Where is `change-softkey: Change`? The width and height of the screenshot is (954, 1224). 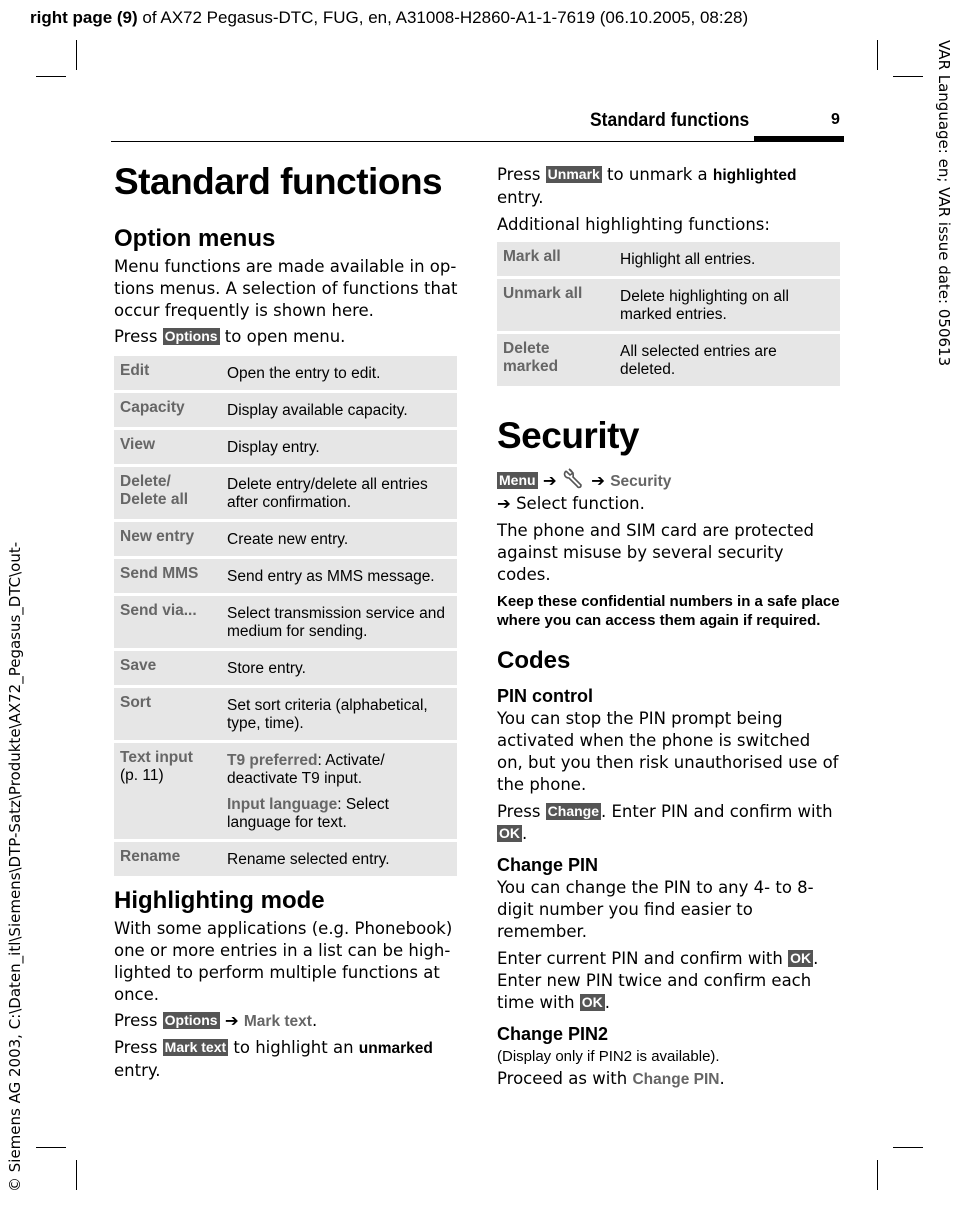
change-softkey: Change is located at coordinates (573, 811).